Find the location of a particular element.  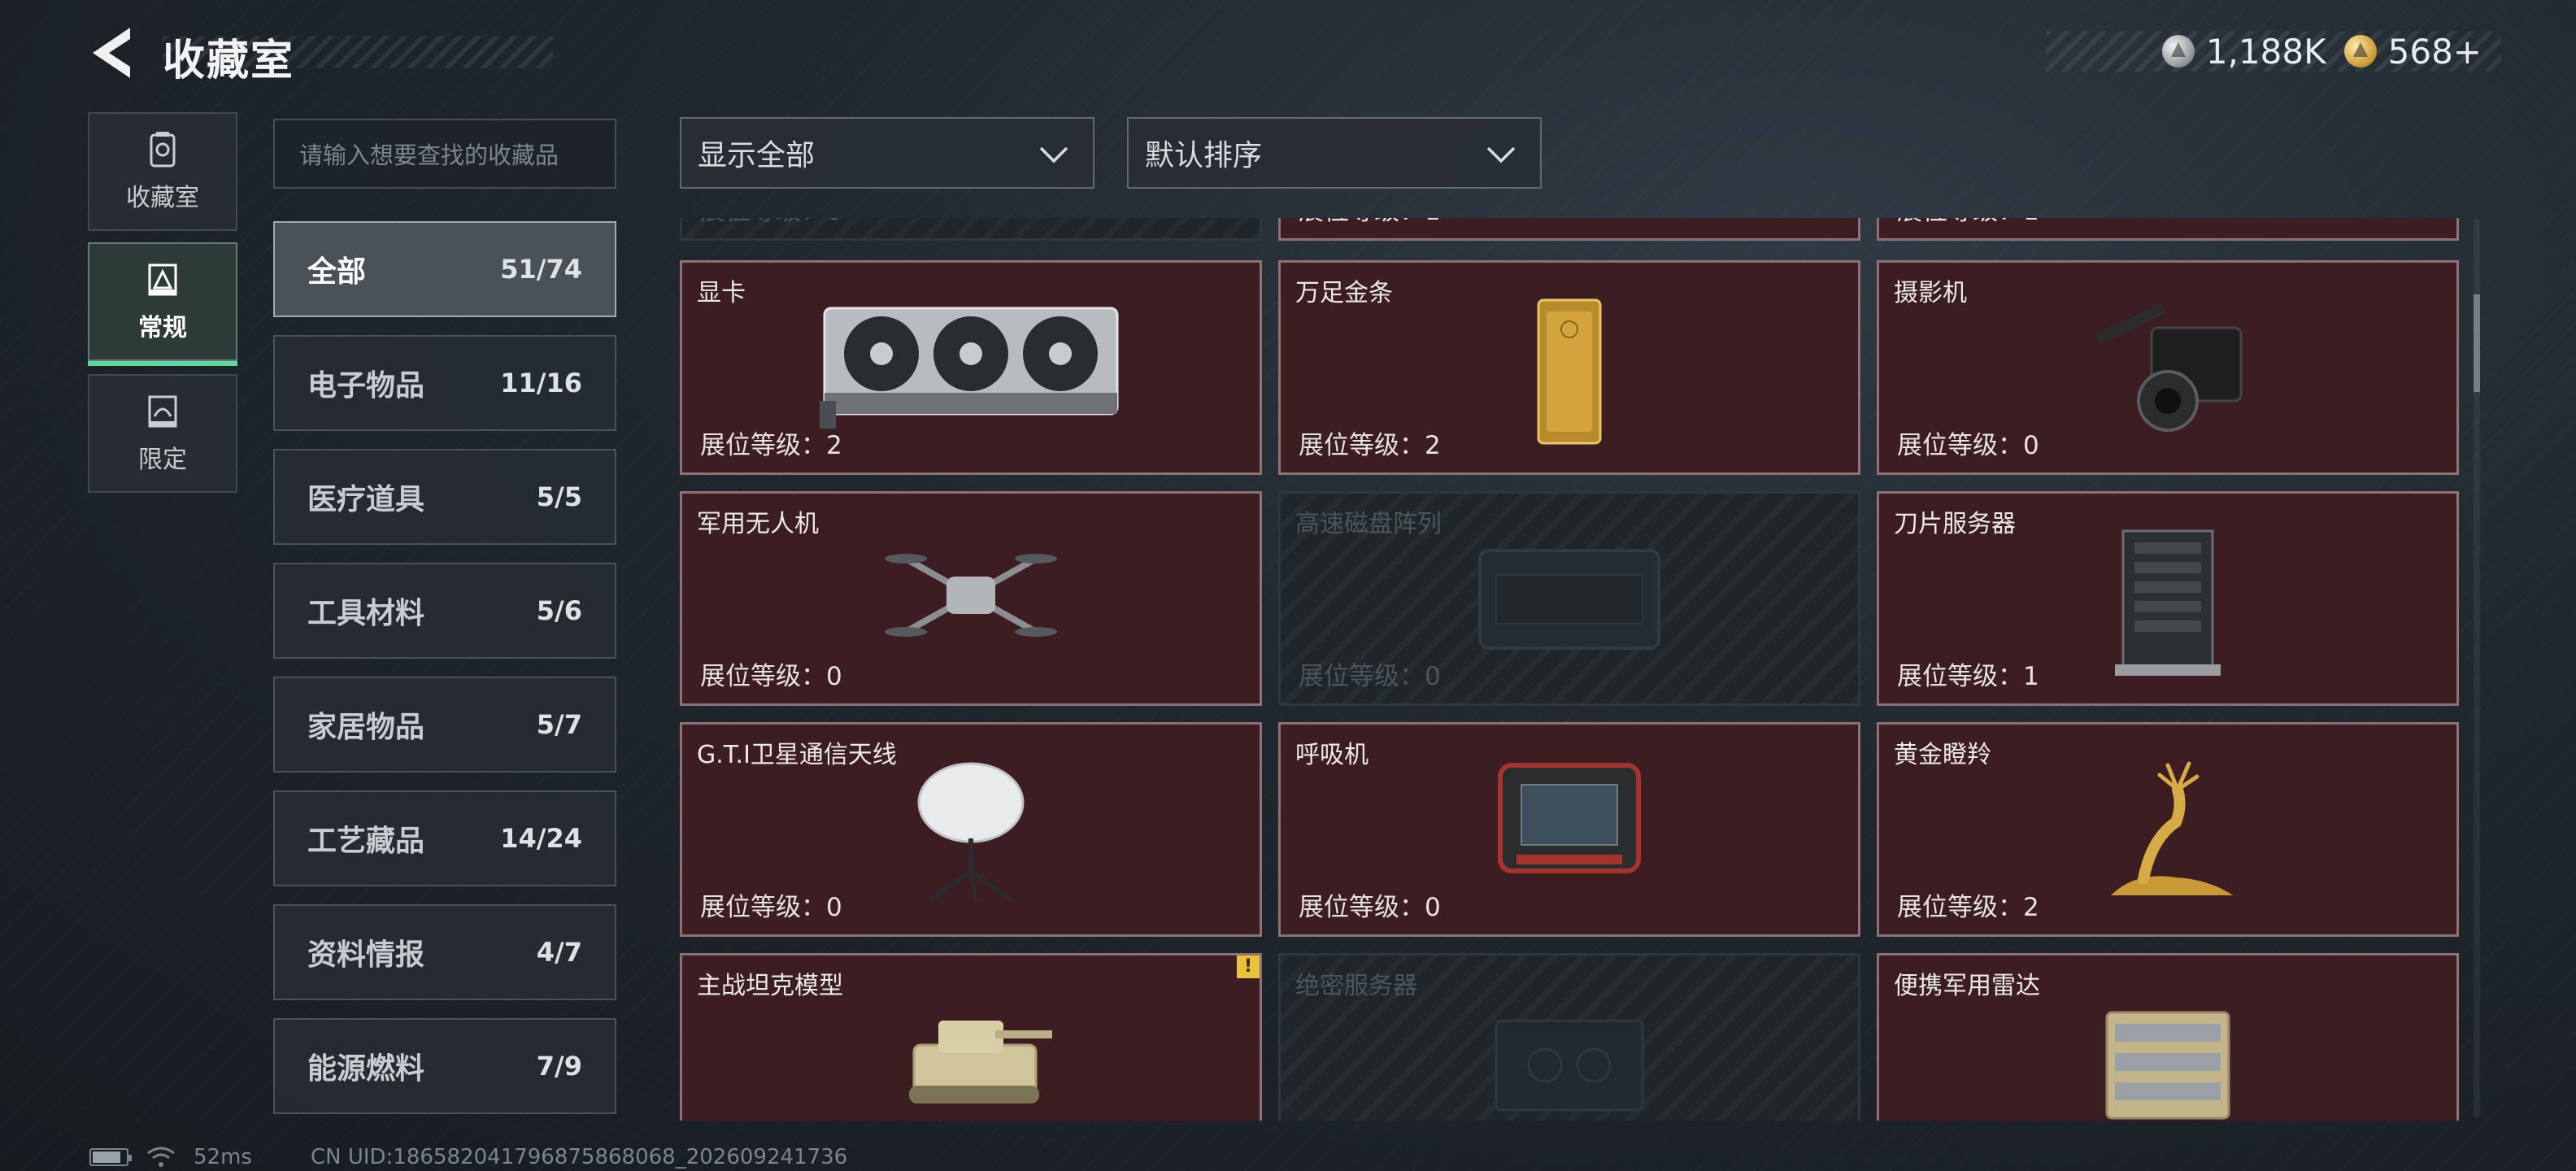

graphics-card-icon is located at coordinates (969, 368).